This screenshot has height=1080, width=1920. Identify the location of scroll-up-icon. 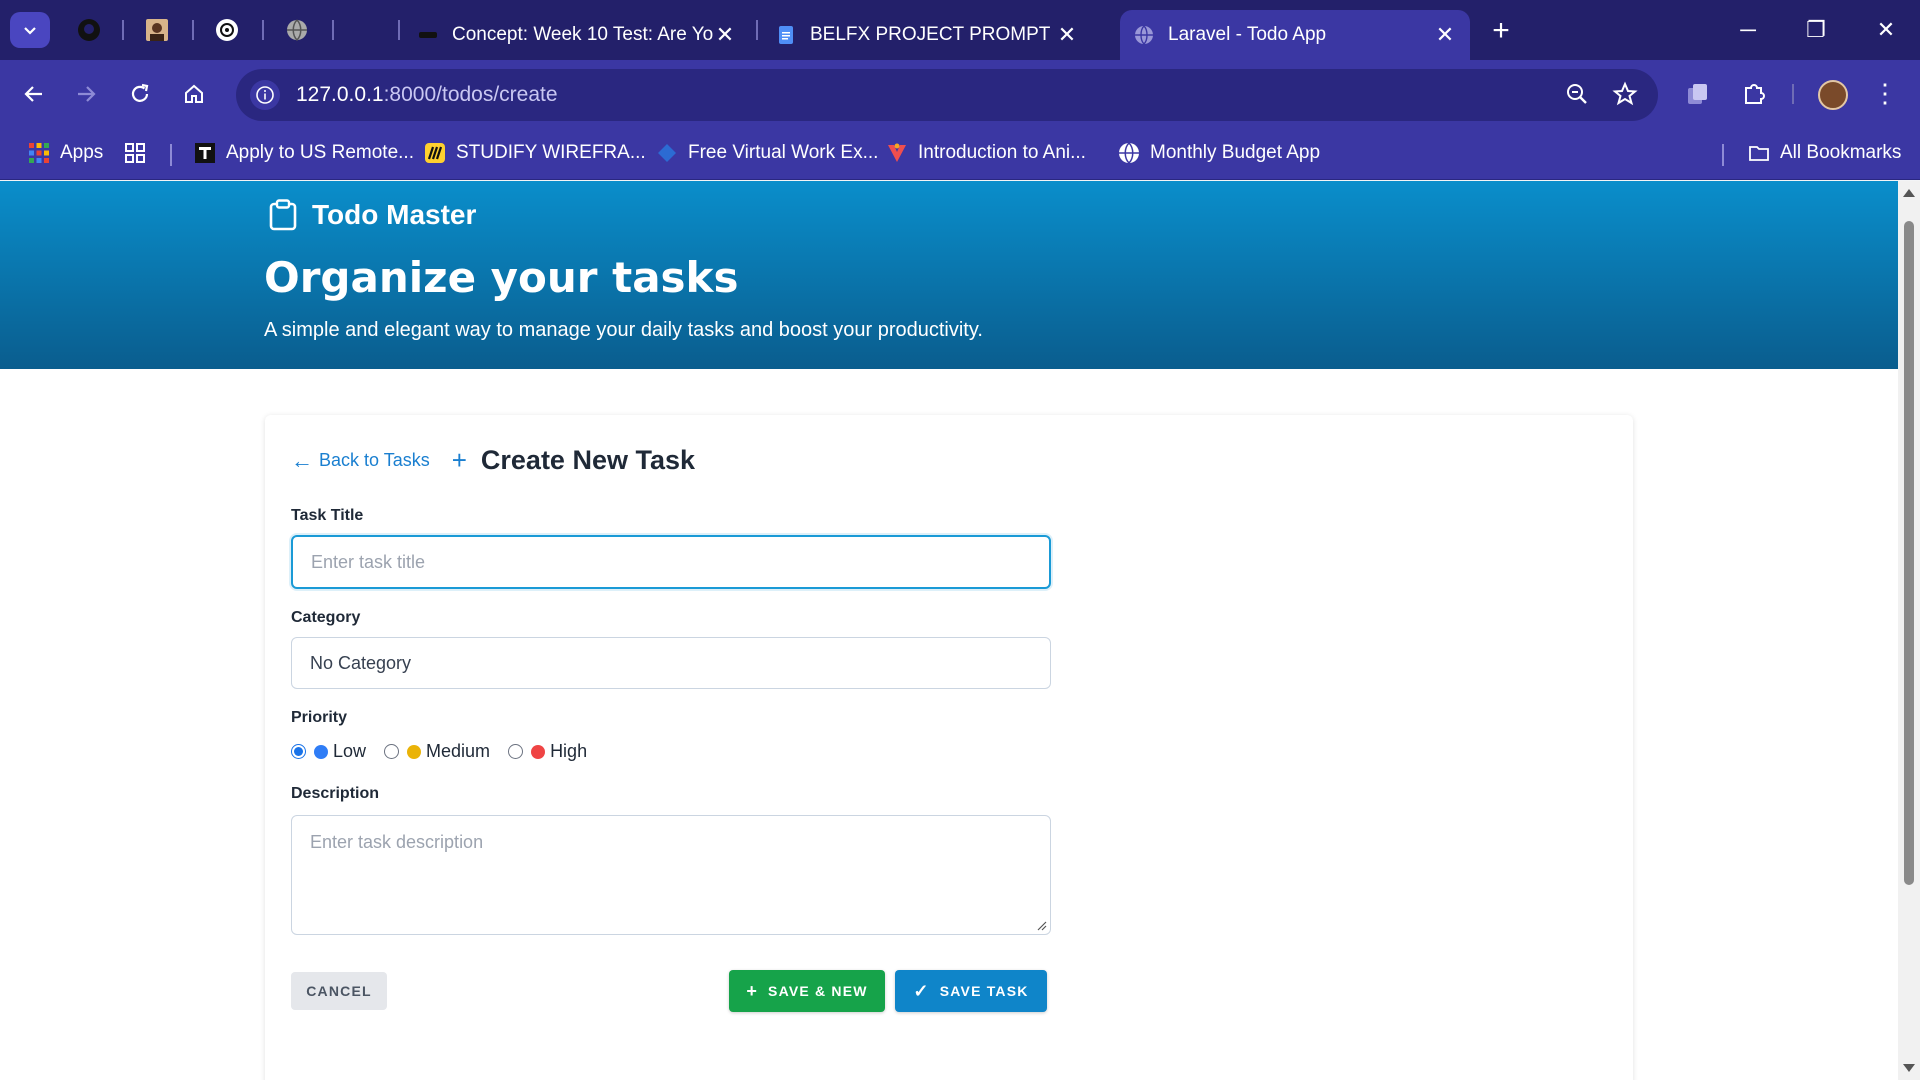
(1909, 193).